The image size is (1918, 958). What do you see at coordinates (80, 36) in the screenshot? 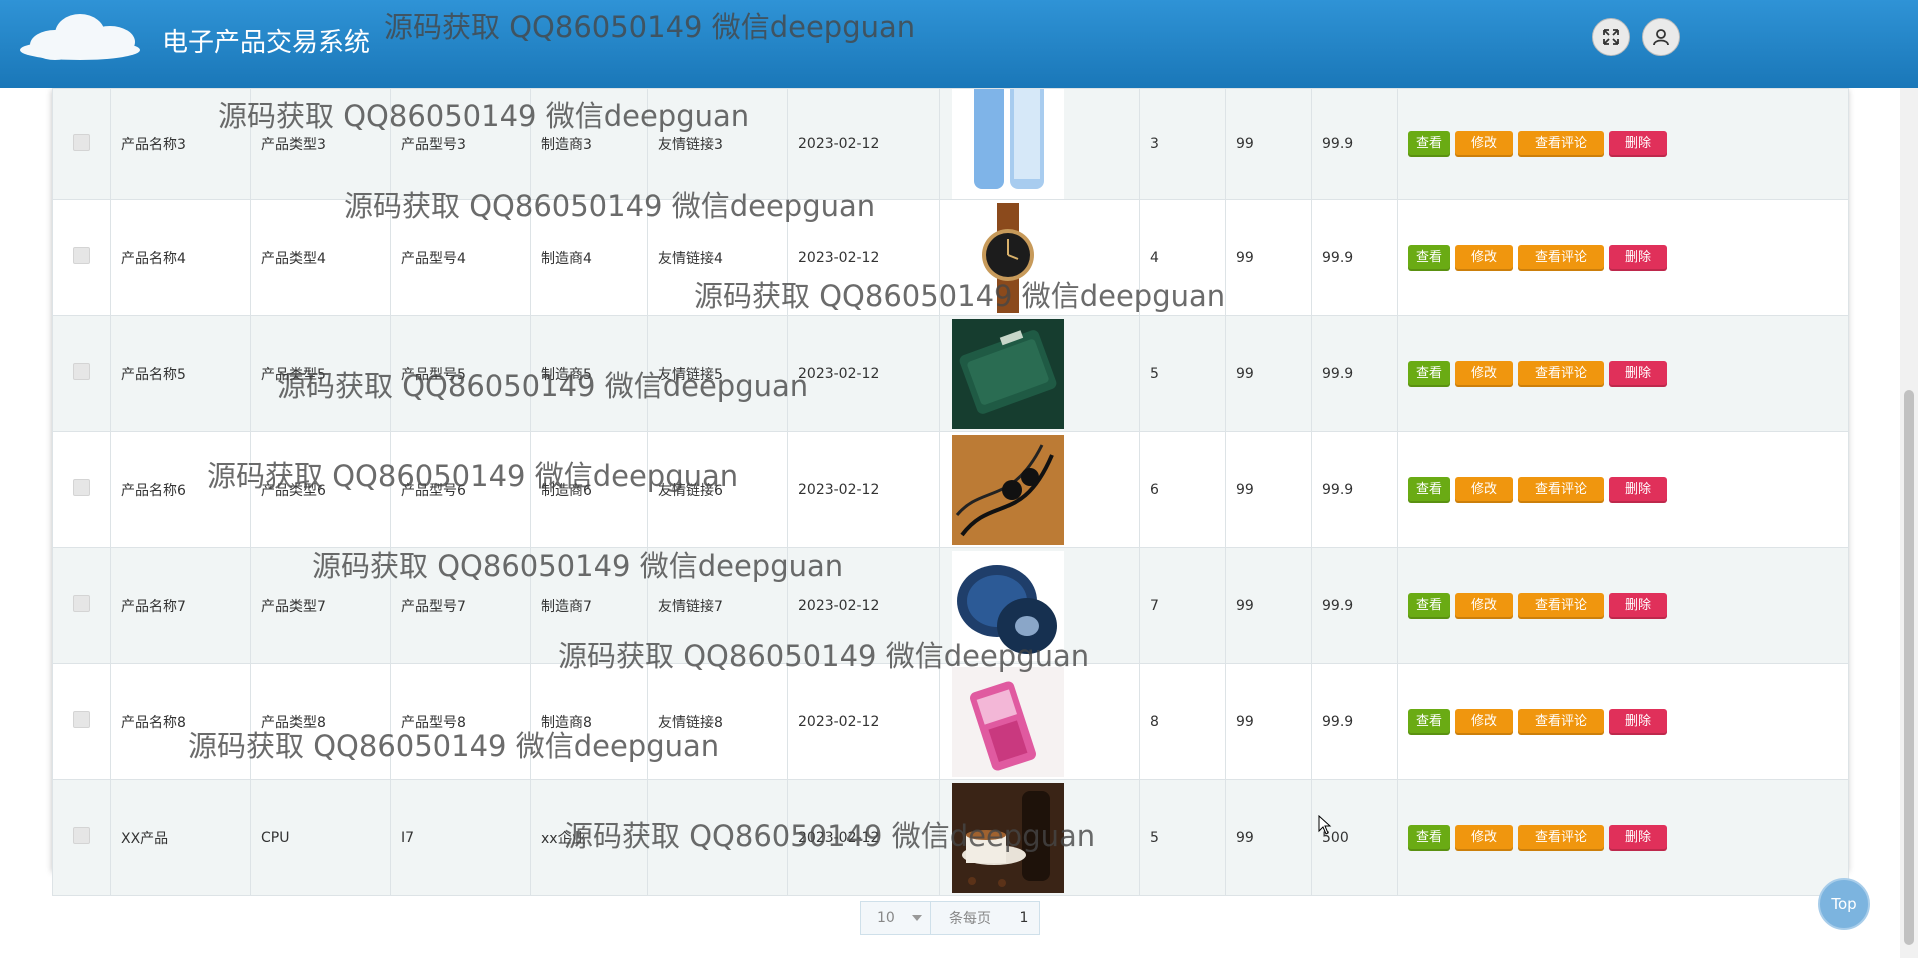
I see `logo-cloud-icon` at bounding box center [80, 36].